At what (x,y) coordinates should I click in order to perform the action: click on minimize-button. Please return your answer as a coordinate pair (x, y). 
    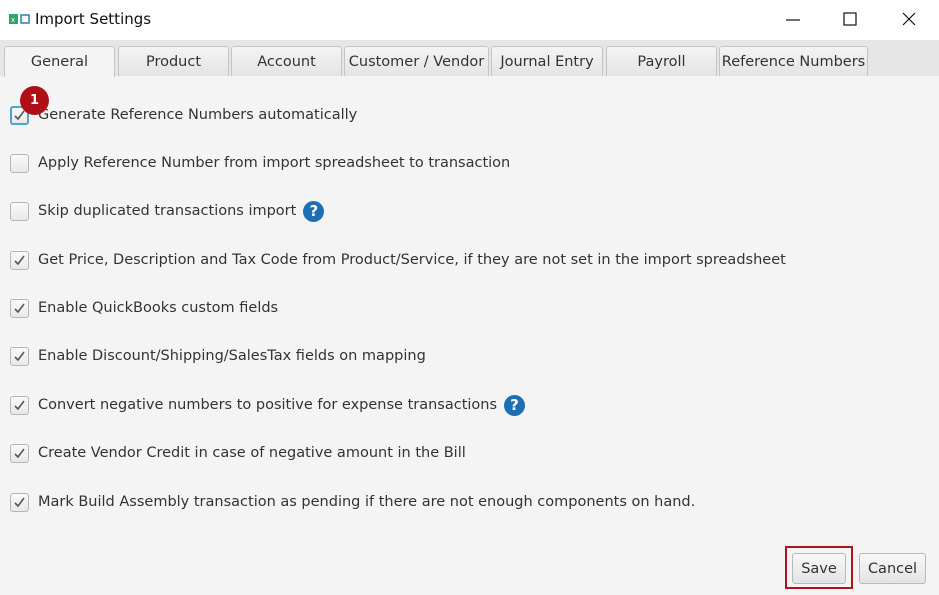
    Looking at the image, I should click on (793, 19).